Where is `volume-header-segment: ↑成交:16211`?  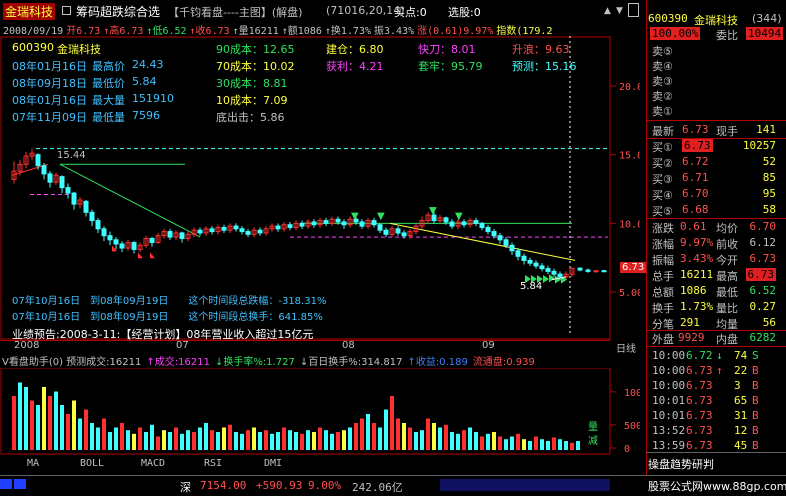 volume-header-segment: ↑成交:16211 is located at coordinates (178, 362).